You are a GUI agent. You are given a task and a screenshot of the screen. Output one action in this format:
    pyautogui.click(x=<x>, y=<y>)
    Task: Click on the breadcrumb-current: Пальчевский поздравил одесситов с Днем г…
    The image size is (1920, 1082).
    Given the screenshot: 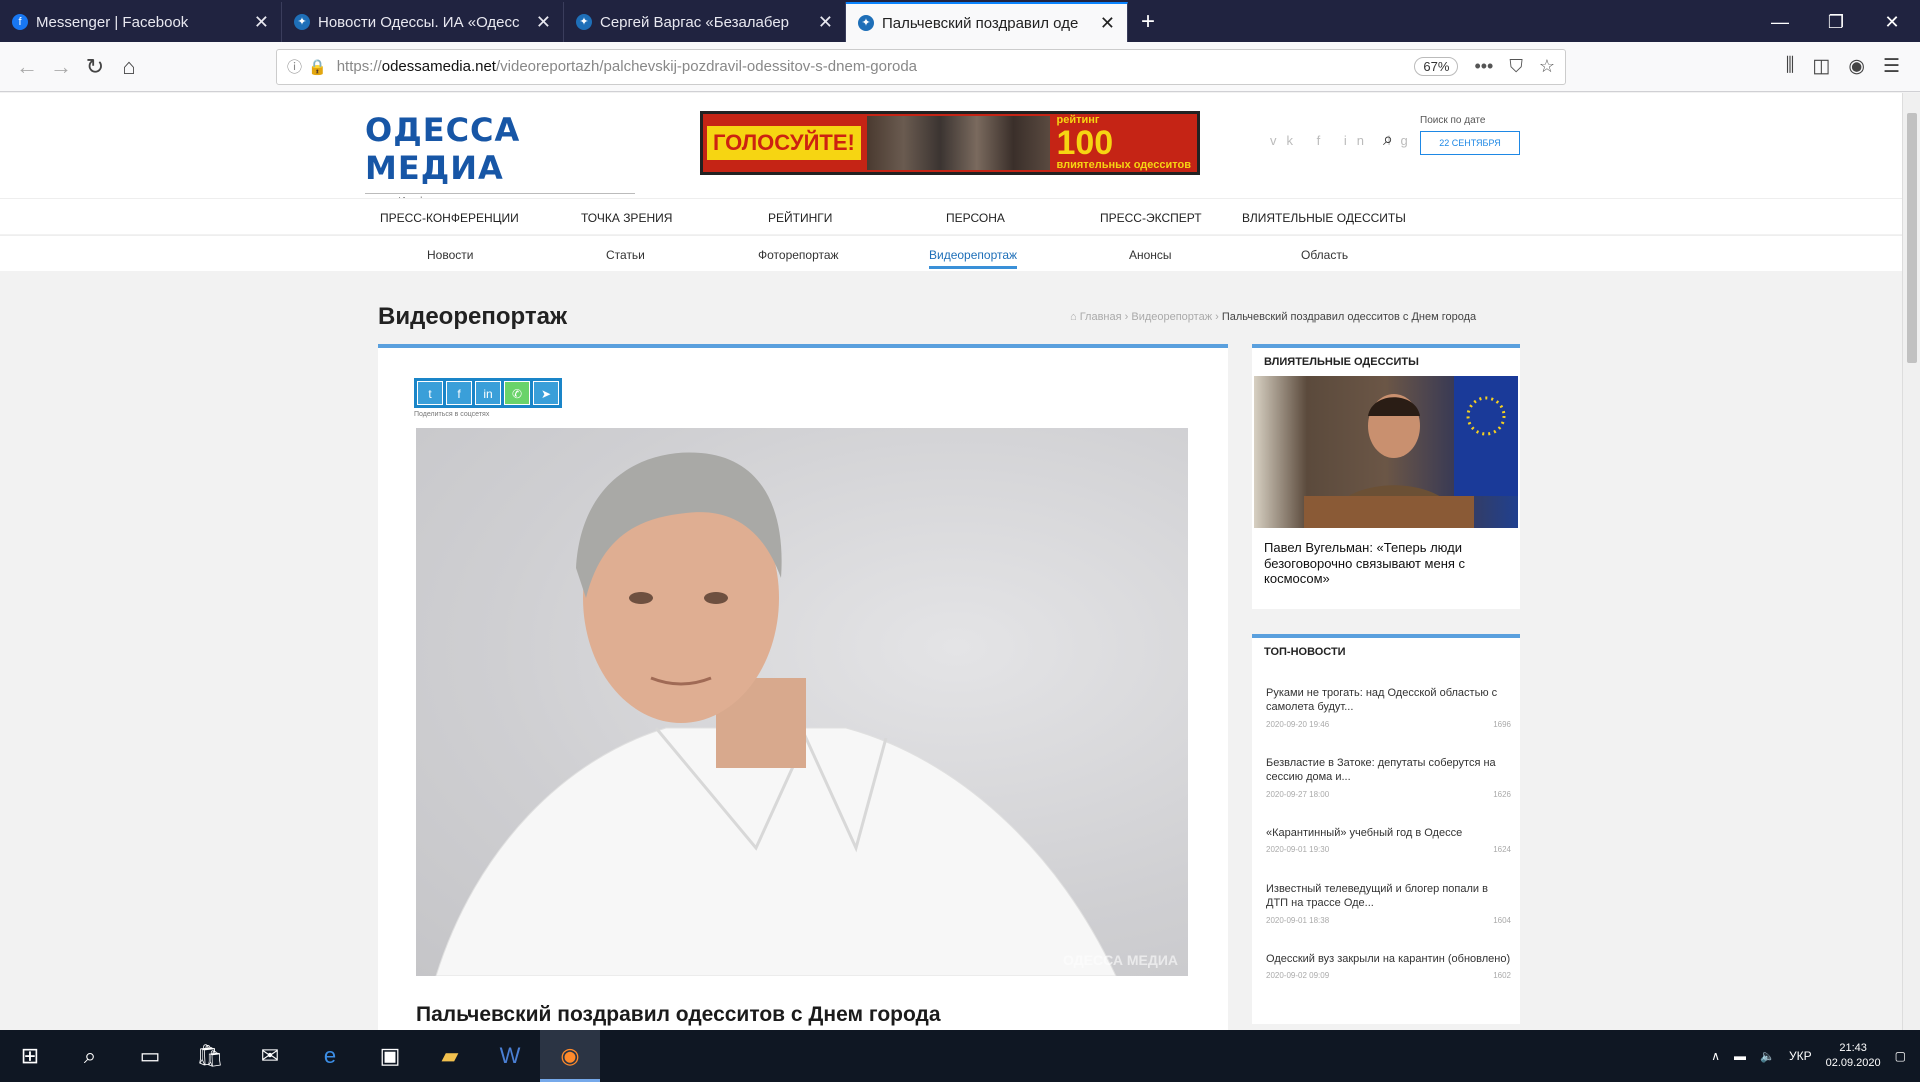 What is the action you would take?
    pyautogui.click(x=1349, y=317)
    